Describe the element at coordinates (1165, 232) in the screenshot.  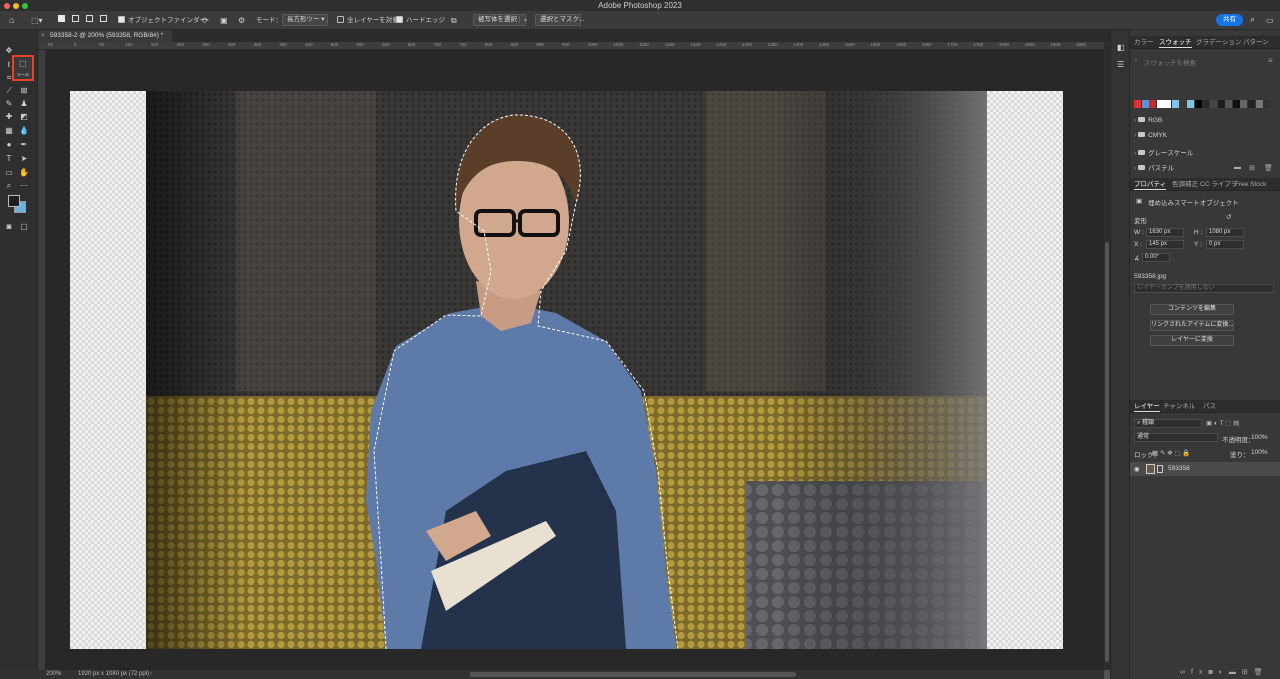
I see `width-field: 1630 px` at that location.